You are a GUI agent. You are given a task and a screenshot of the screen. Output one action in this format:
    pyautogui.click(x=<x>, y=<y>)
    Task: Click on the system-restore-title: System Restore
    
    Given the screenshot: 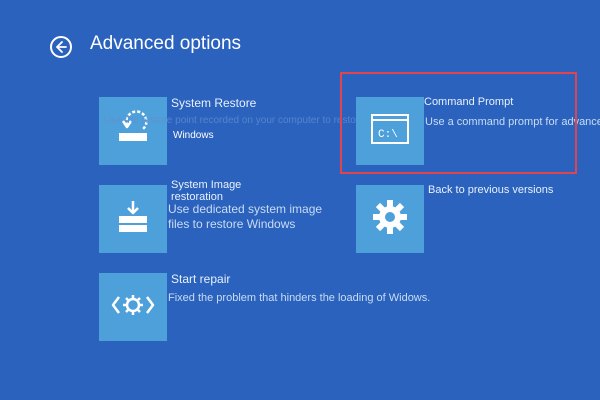 What is the action you would take?
    pyautogui.click(x=213, y=103)
    